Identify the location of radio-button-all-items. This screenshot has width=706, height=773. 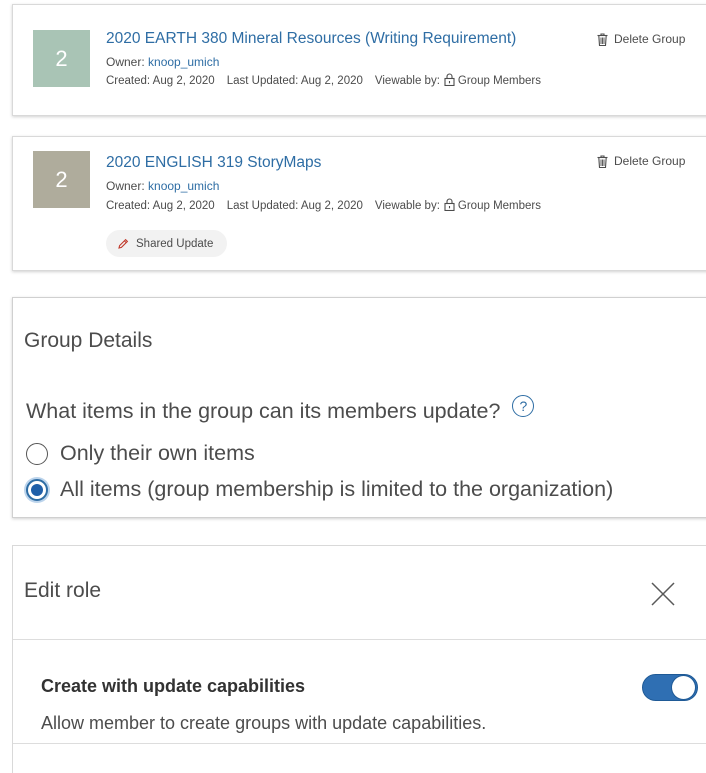
(37, 489).